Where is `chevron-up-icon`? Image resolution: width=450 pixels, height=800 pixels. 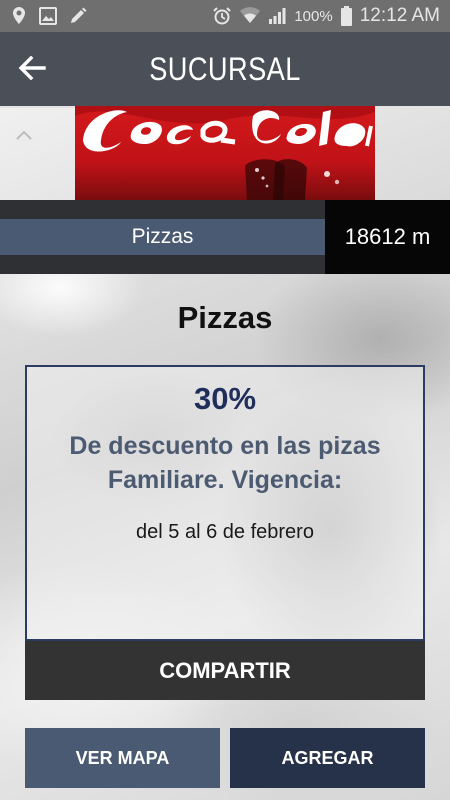 chevron-up-icon is located at coordinates (24, 136).